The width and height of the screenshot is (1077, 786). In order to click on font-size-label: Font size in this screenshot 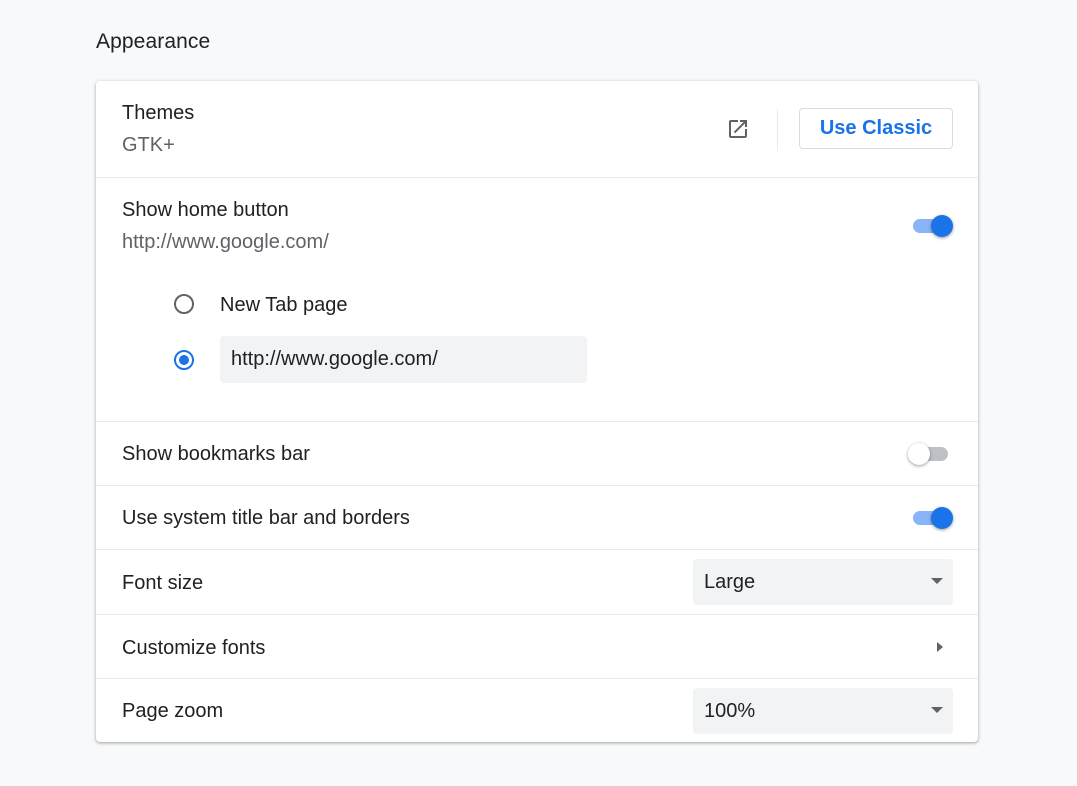, I will do `click(163, 583)`.